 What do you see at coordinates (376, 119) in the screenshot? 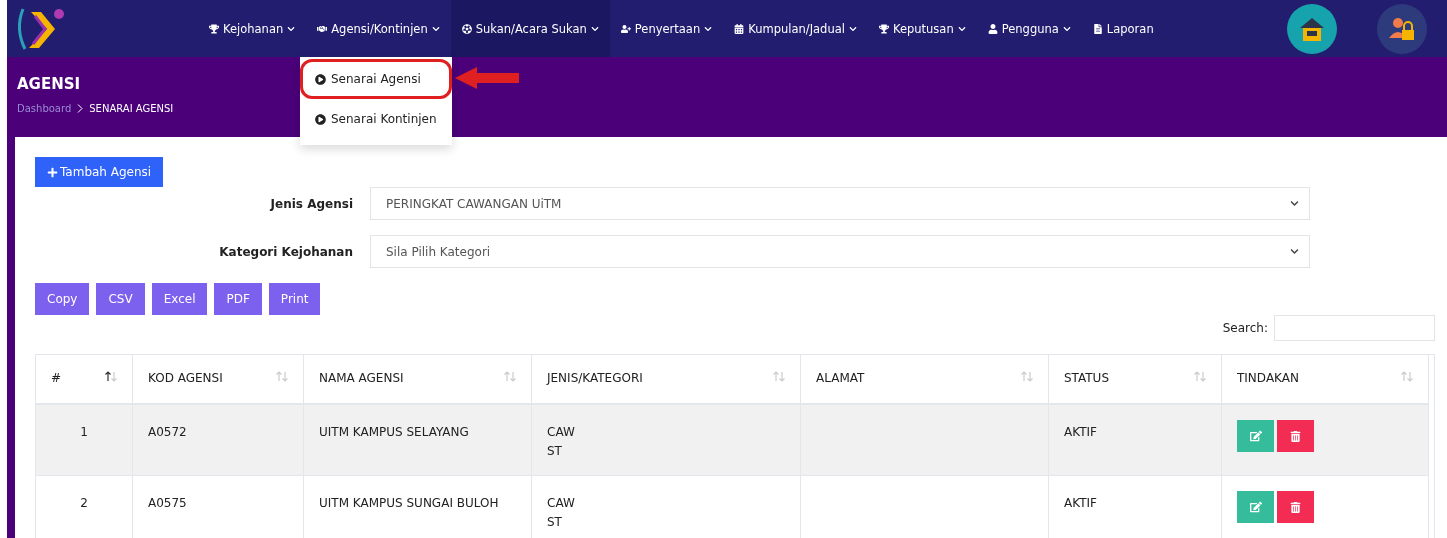
I see `dropdown-item: Senarai Kontinjen` at bounding box center [376, 119].